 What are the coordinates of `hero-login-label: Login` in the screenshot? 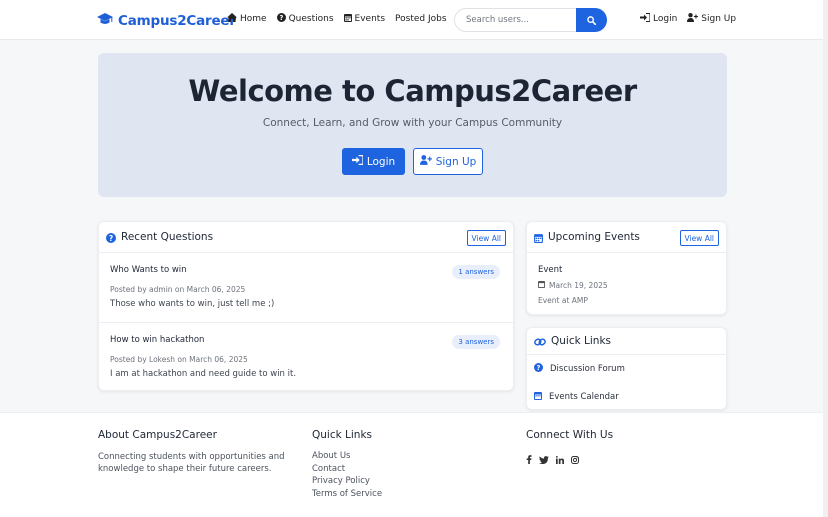 It's located at (381, 161).